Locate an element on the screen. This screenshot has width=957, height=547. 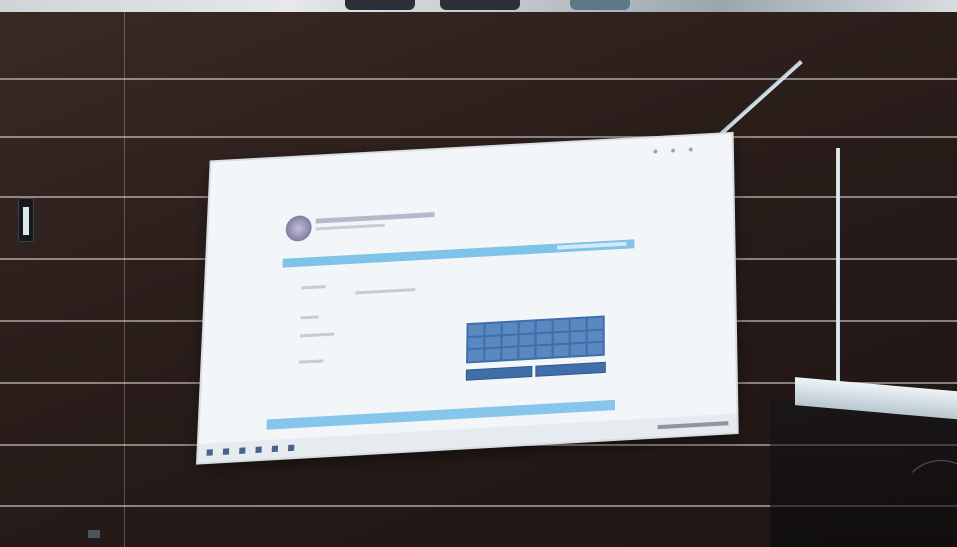
virtual-keypad is located at coordinates (535, 339).